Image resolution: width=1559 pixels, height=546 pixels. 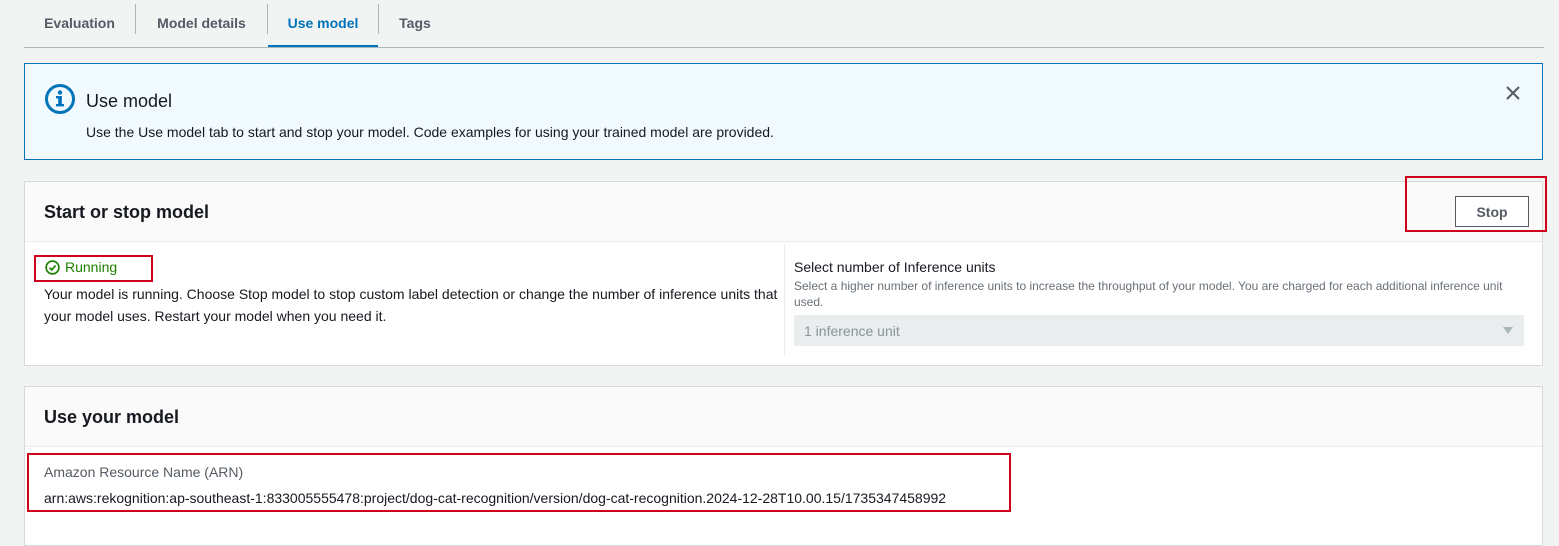 I want to click on panel-title: Start or stop model, so click(x=127, y=212).